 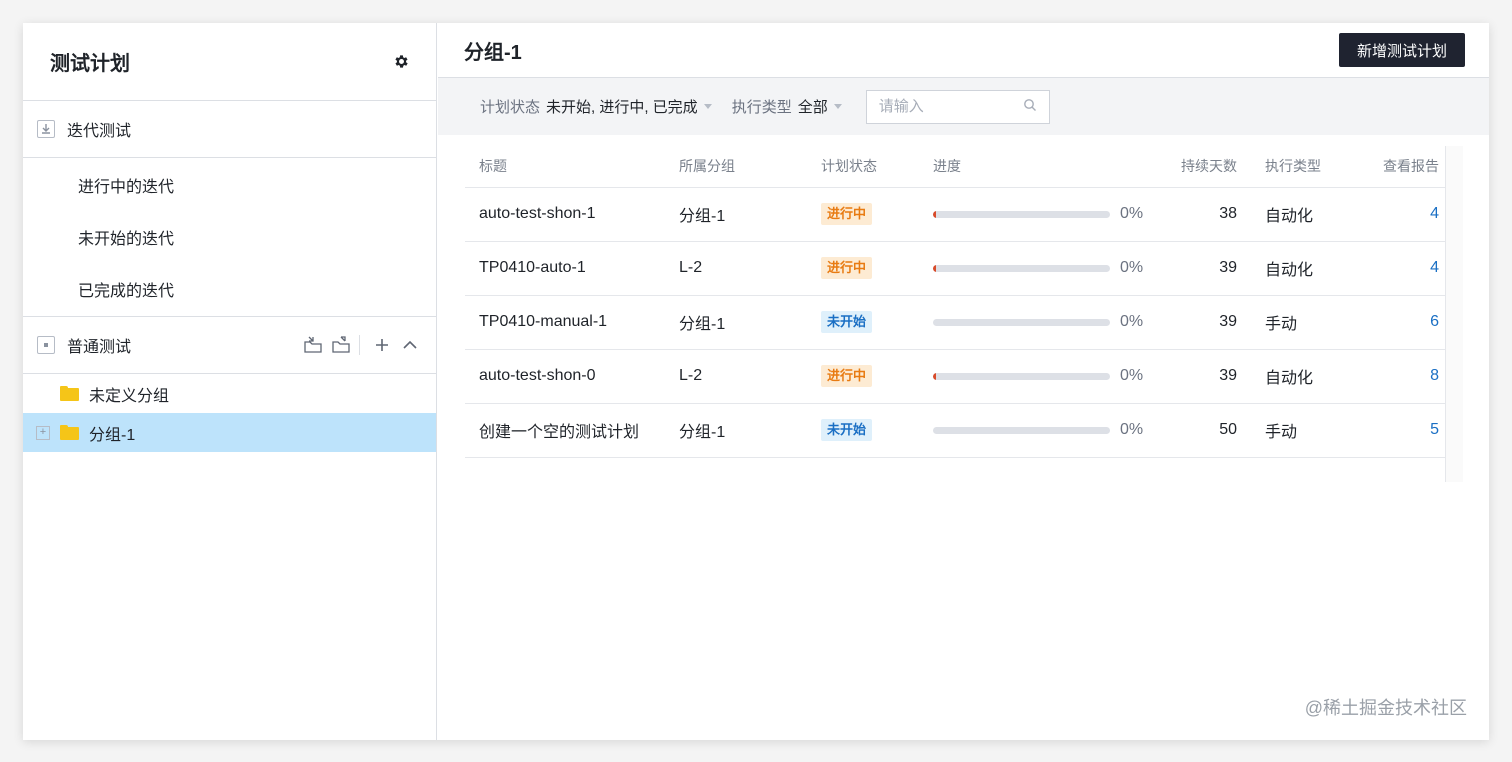 What do you see at coordinates (1401, 167) in the screenshot?
I see `column-header-report: 查看报告` at bounding box center [1401, 167].